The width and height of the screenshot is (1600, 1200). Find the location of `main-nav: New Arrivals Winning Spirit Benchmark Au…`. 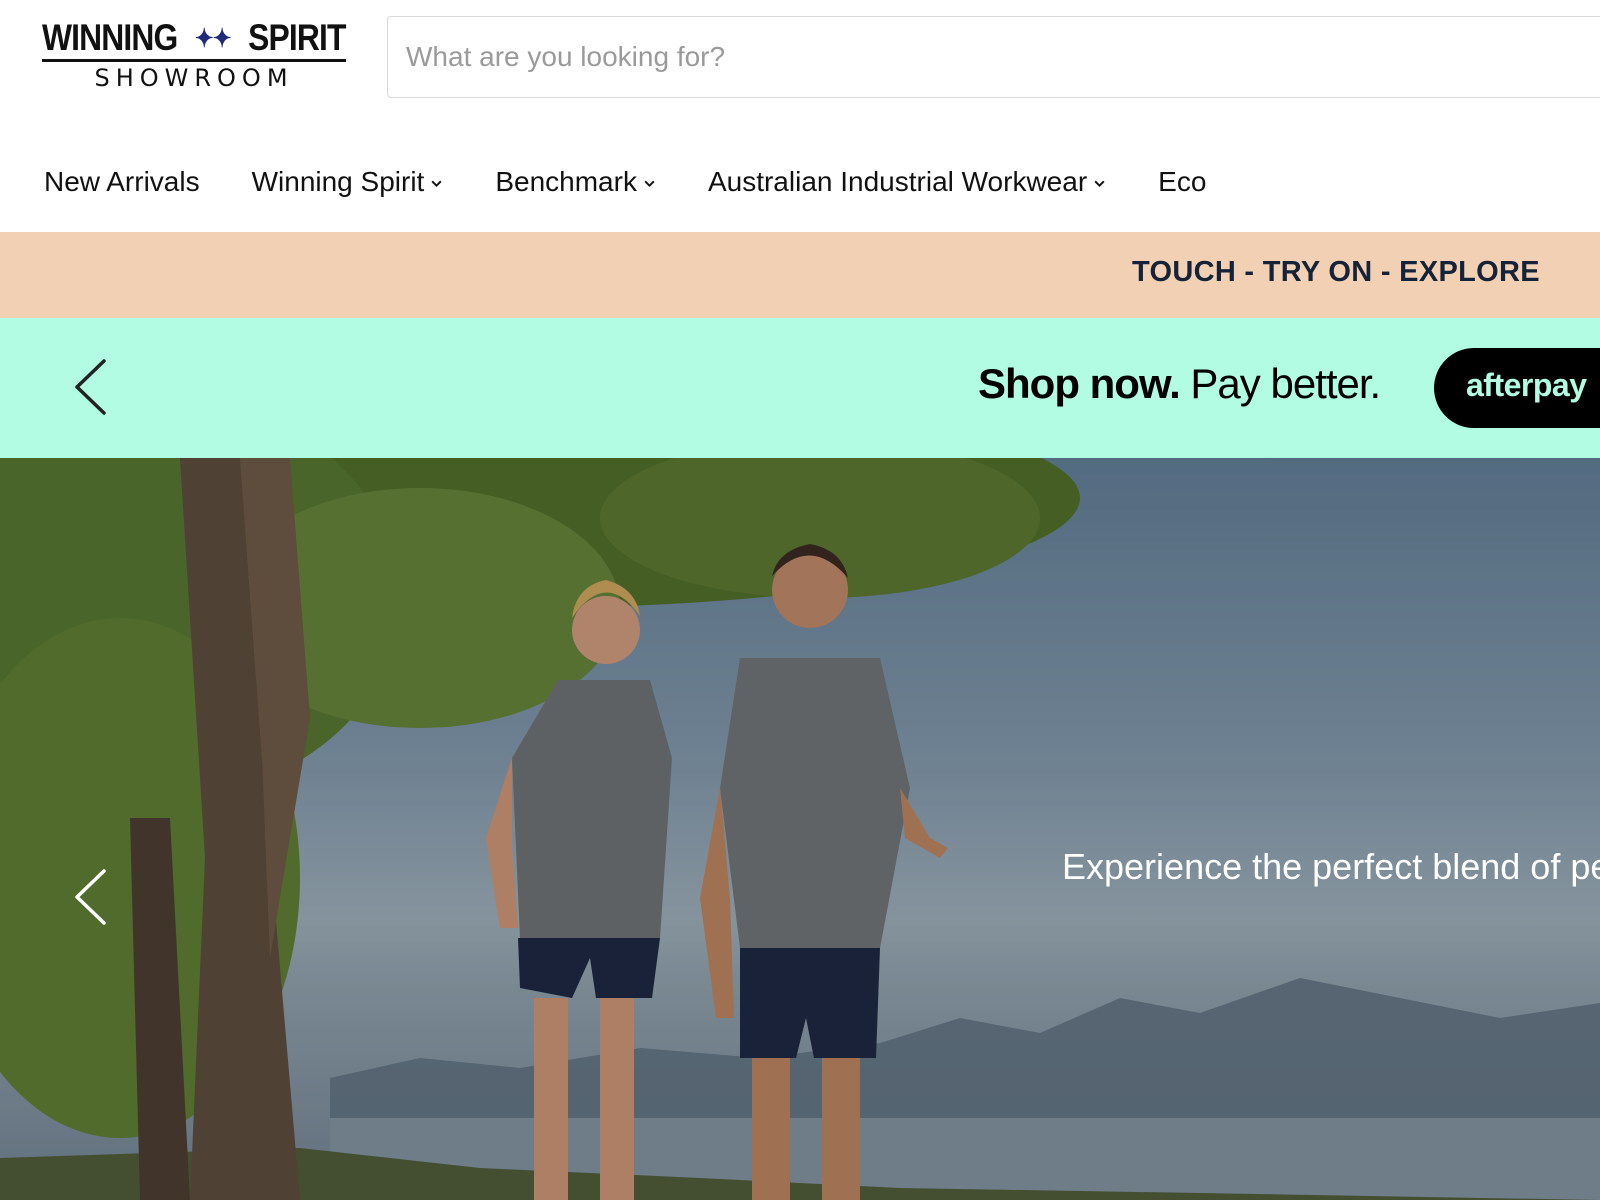

main-nav: New Arrivals Winning Spirit Benchmark Au… is located at coordinates (651, 182).